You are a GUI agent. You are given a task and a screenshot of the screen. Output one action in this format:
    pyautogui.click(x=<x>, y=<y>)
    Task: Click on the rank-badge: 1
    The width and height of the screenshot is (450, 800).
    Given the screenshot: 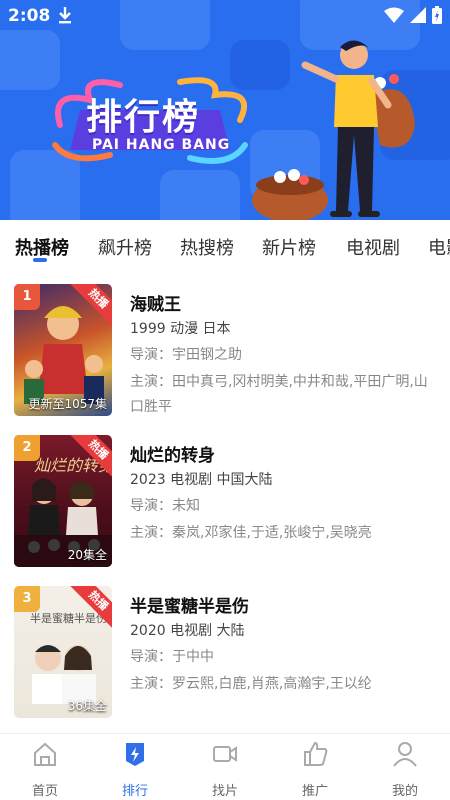 What is the action you would take?
    pyautogui.click(x=27, y=297)
    